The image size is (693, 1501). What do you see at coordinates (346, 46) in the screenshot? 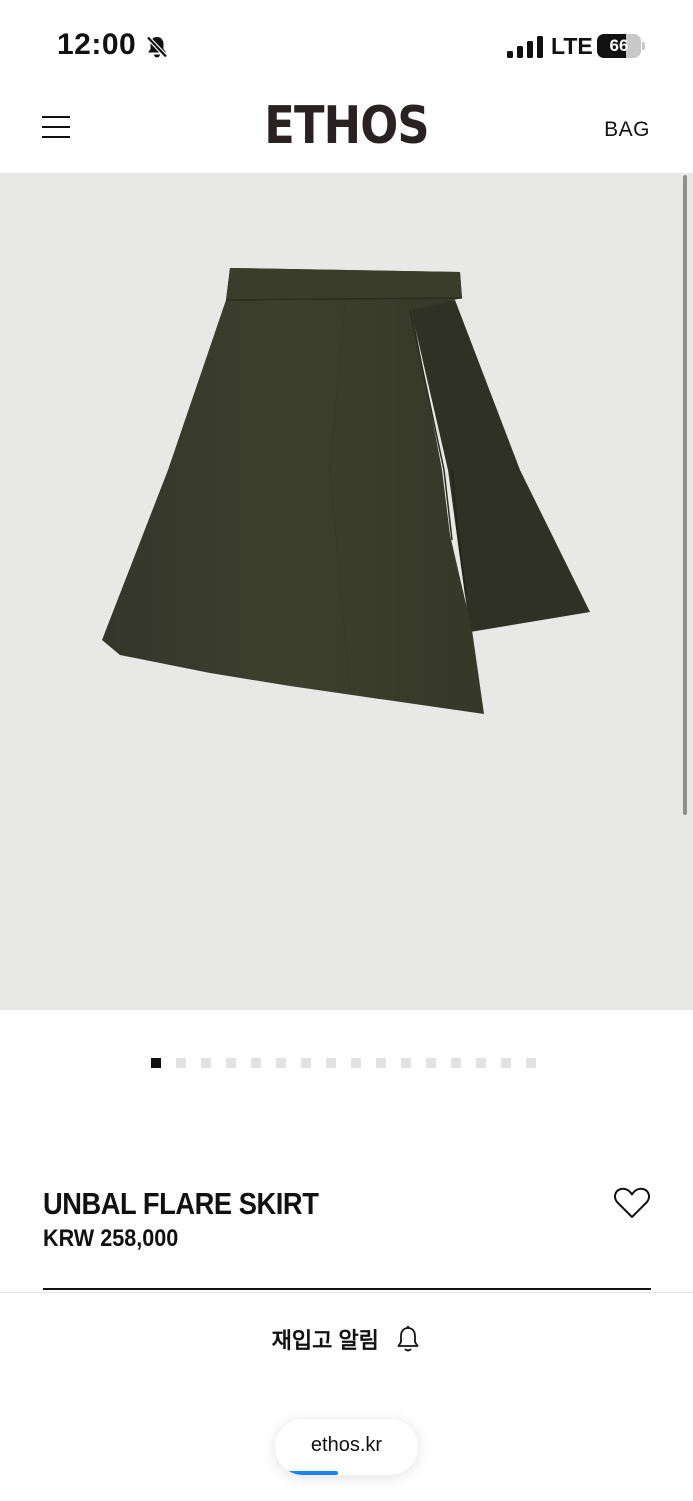
I see `status-bar: 12:00 LTE 66` at bounding box center [346, 46].